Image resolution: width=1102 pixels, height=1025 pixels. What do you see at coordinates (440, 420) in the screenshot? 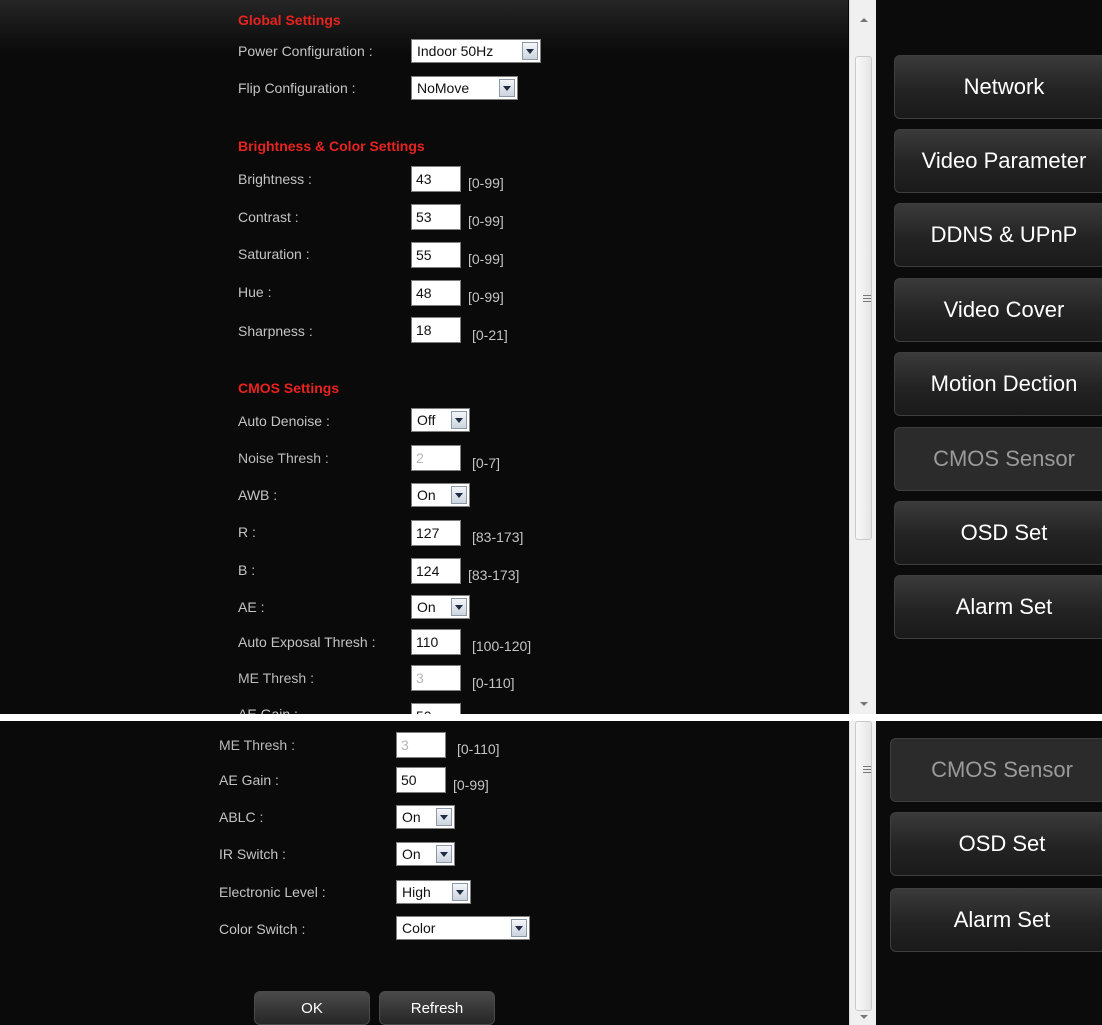
I see `auto-denoise-select: Off` at bounding box center [440, 420].